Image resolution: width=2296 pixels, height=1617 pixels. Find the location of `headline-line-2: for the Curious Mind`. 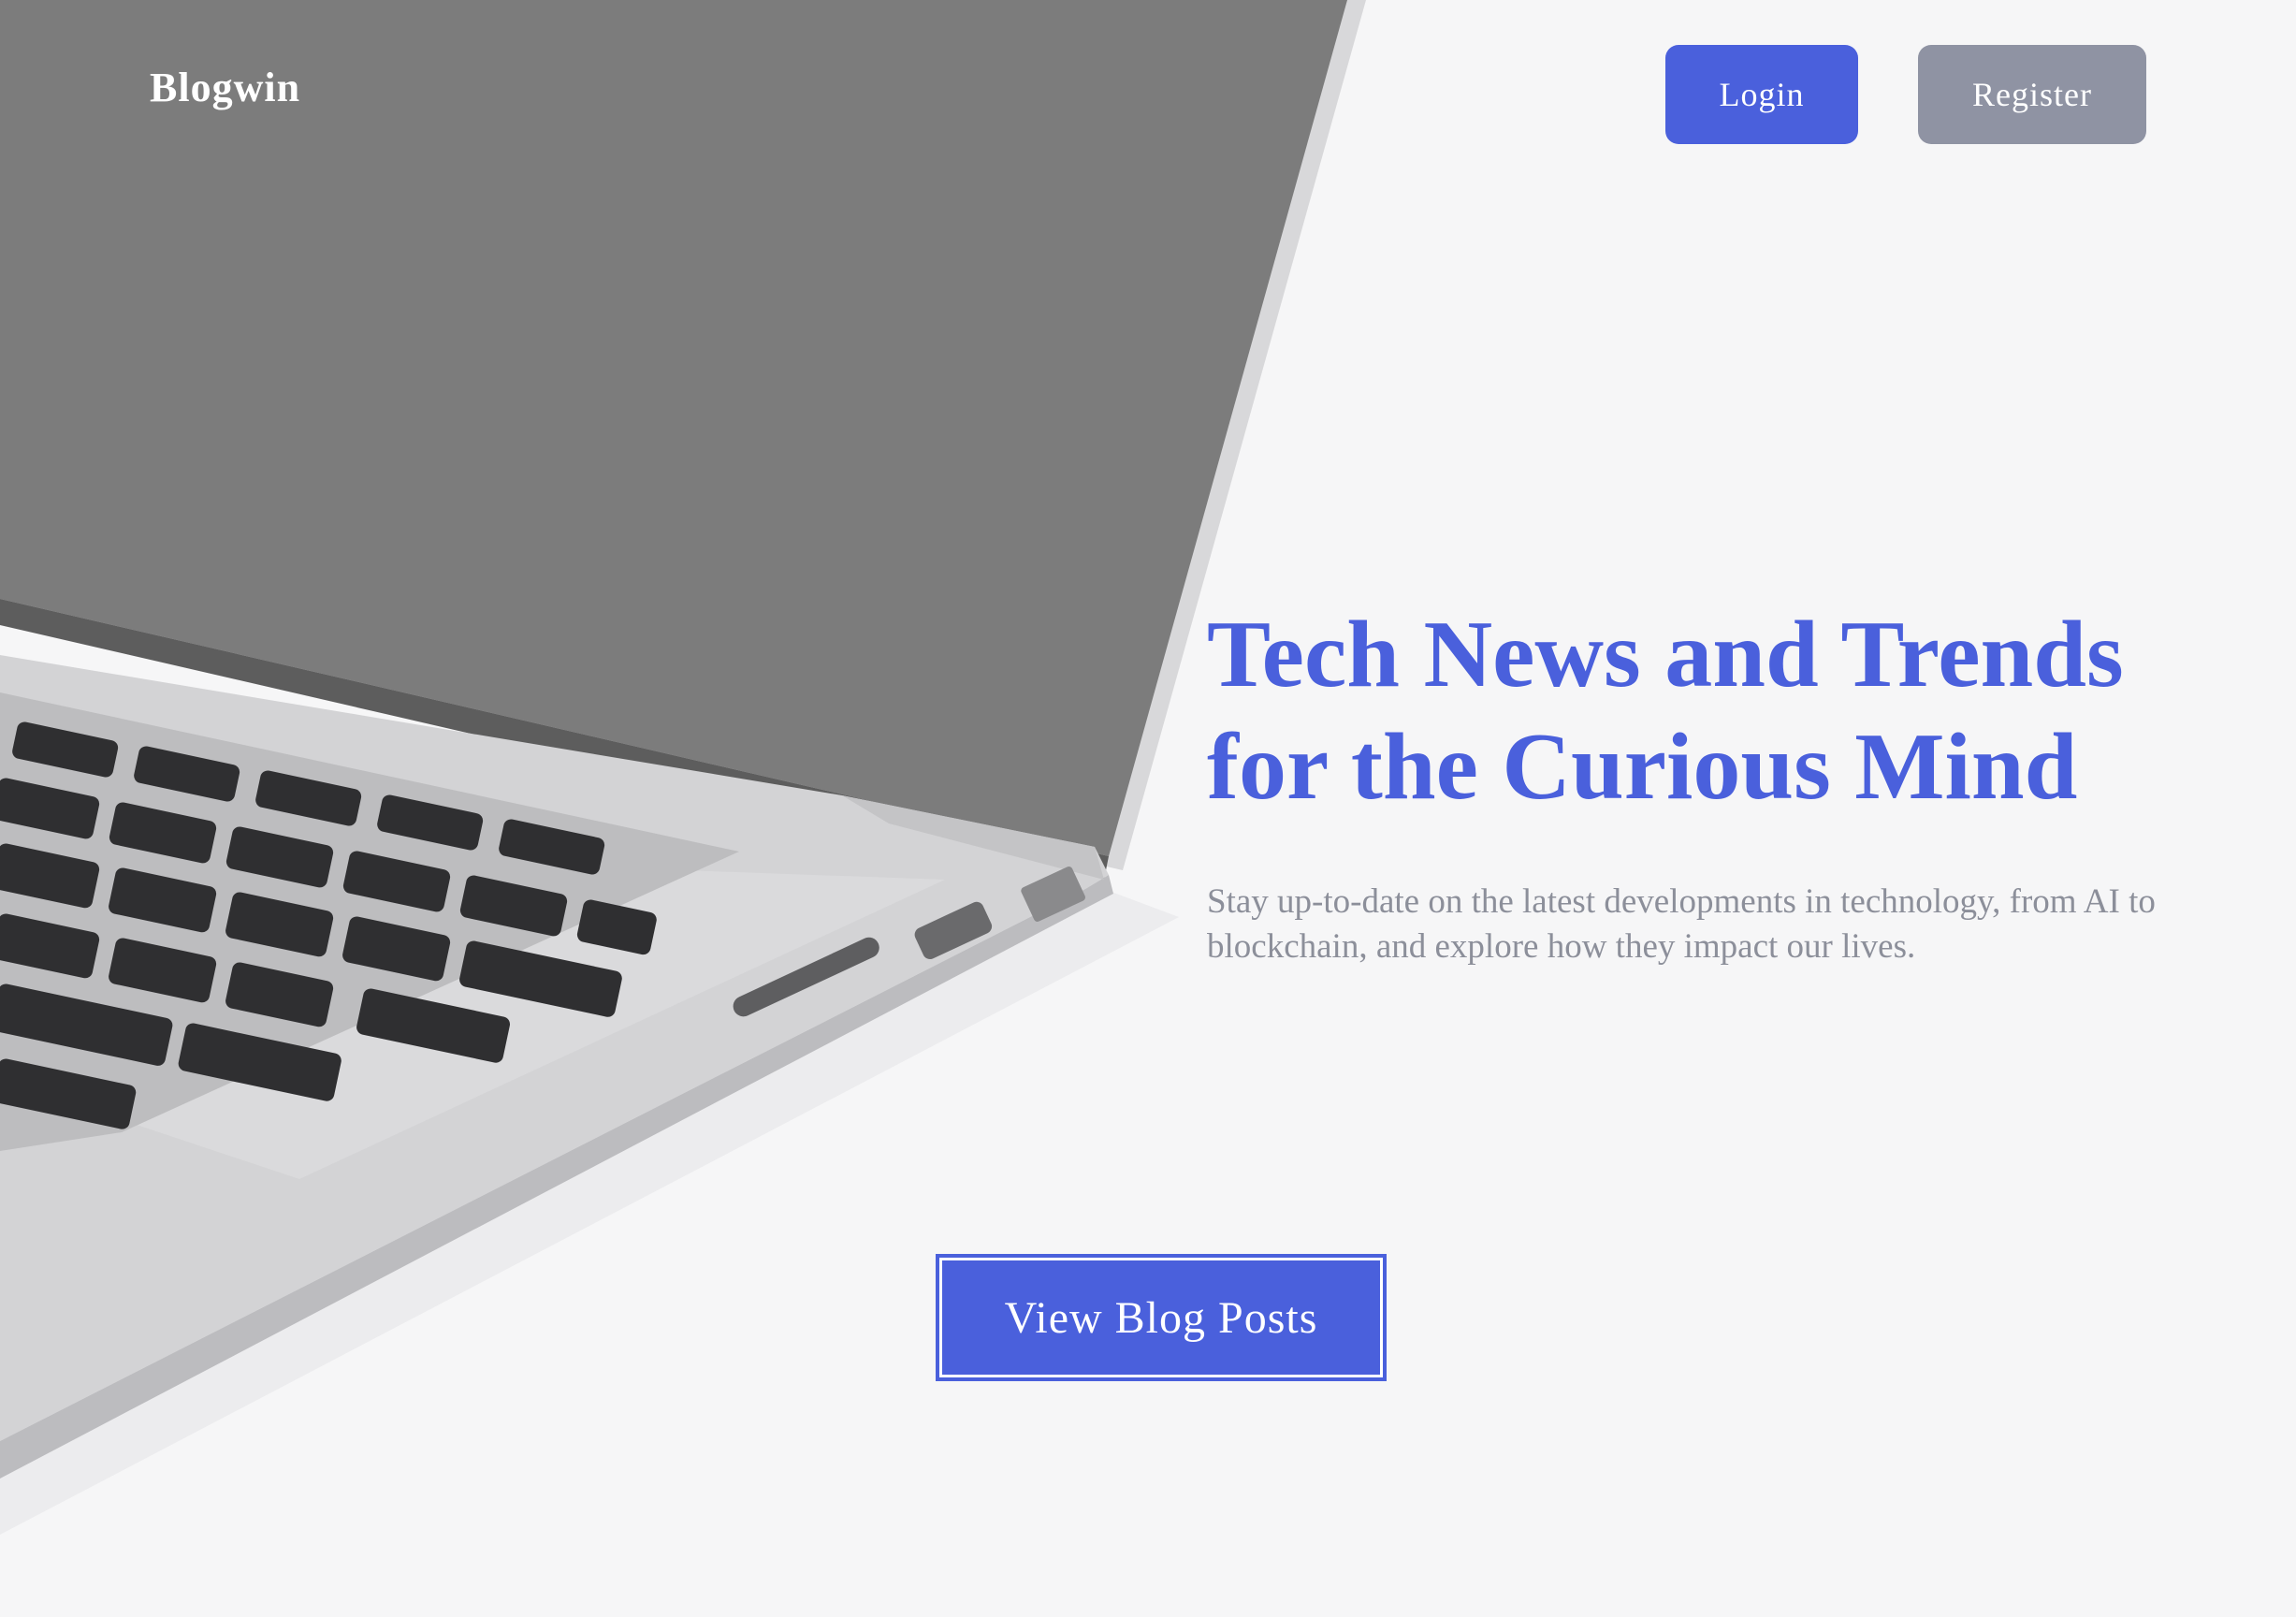

headline-line-2: for the Curious Mind is located at coordinates (1642, 767).